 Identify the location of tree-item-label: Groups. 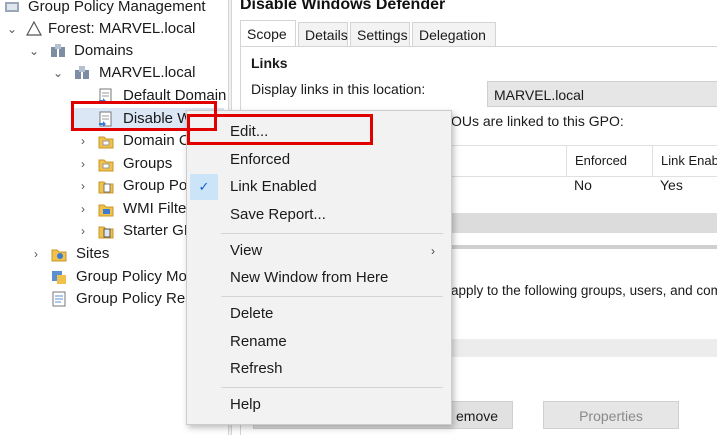
(148, 163).